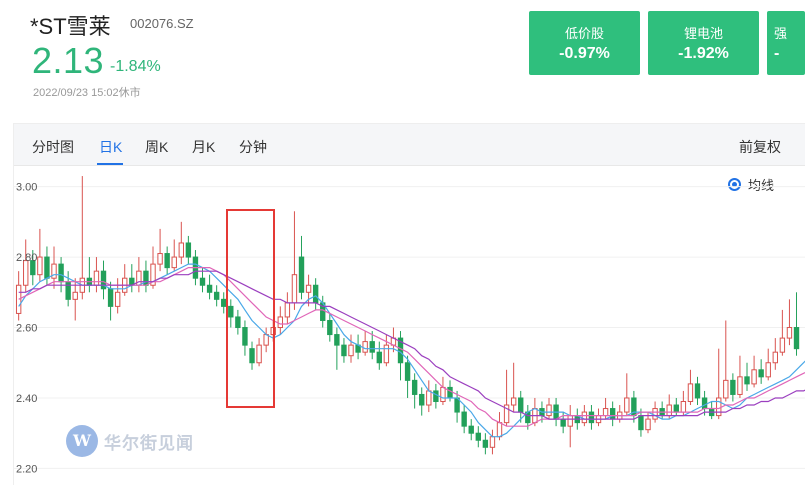 This screenshot has width=805, height=485. I want to click on y-tick-label: 2.40, so click(26, 399).